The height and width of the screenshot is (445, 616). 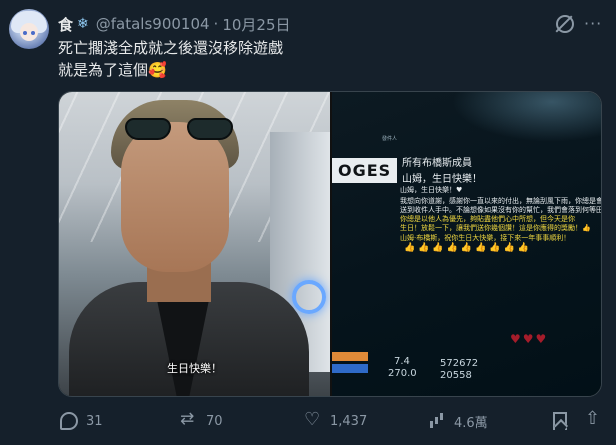 I want to click on tweet-header: 食 ❄ @fatals900104 · 10月25日, so click(x=174, y=24).